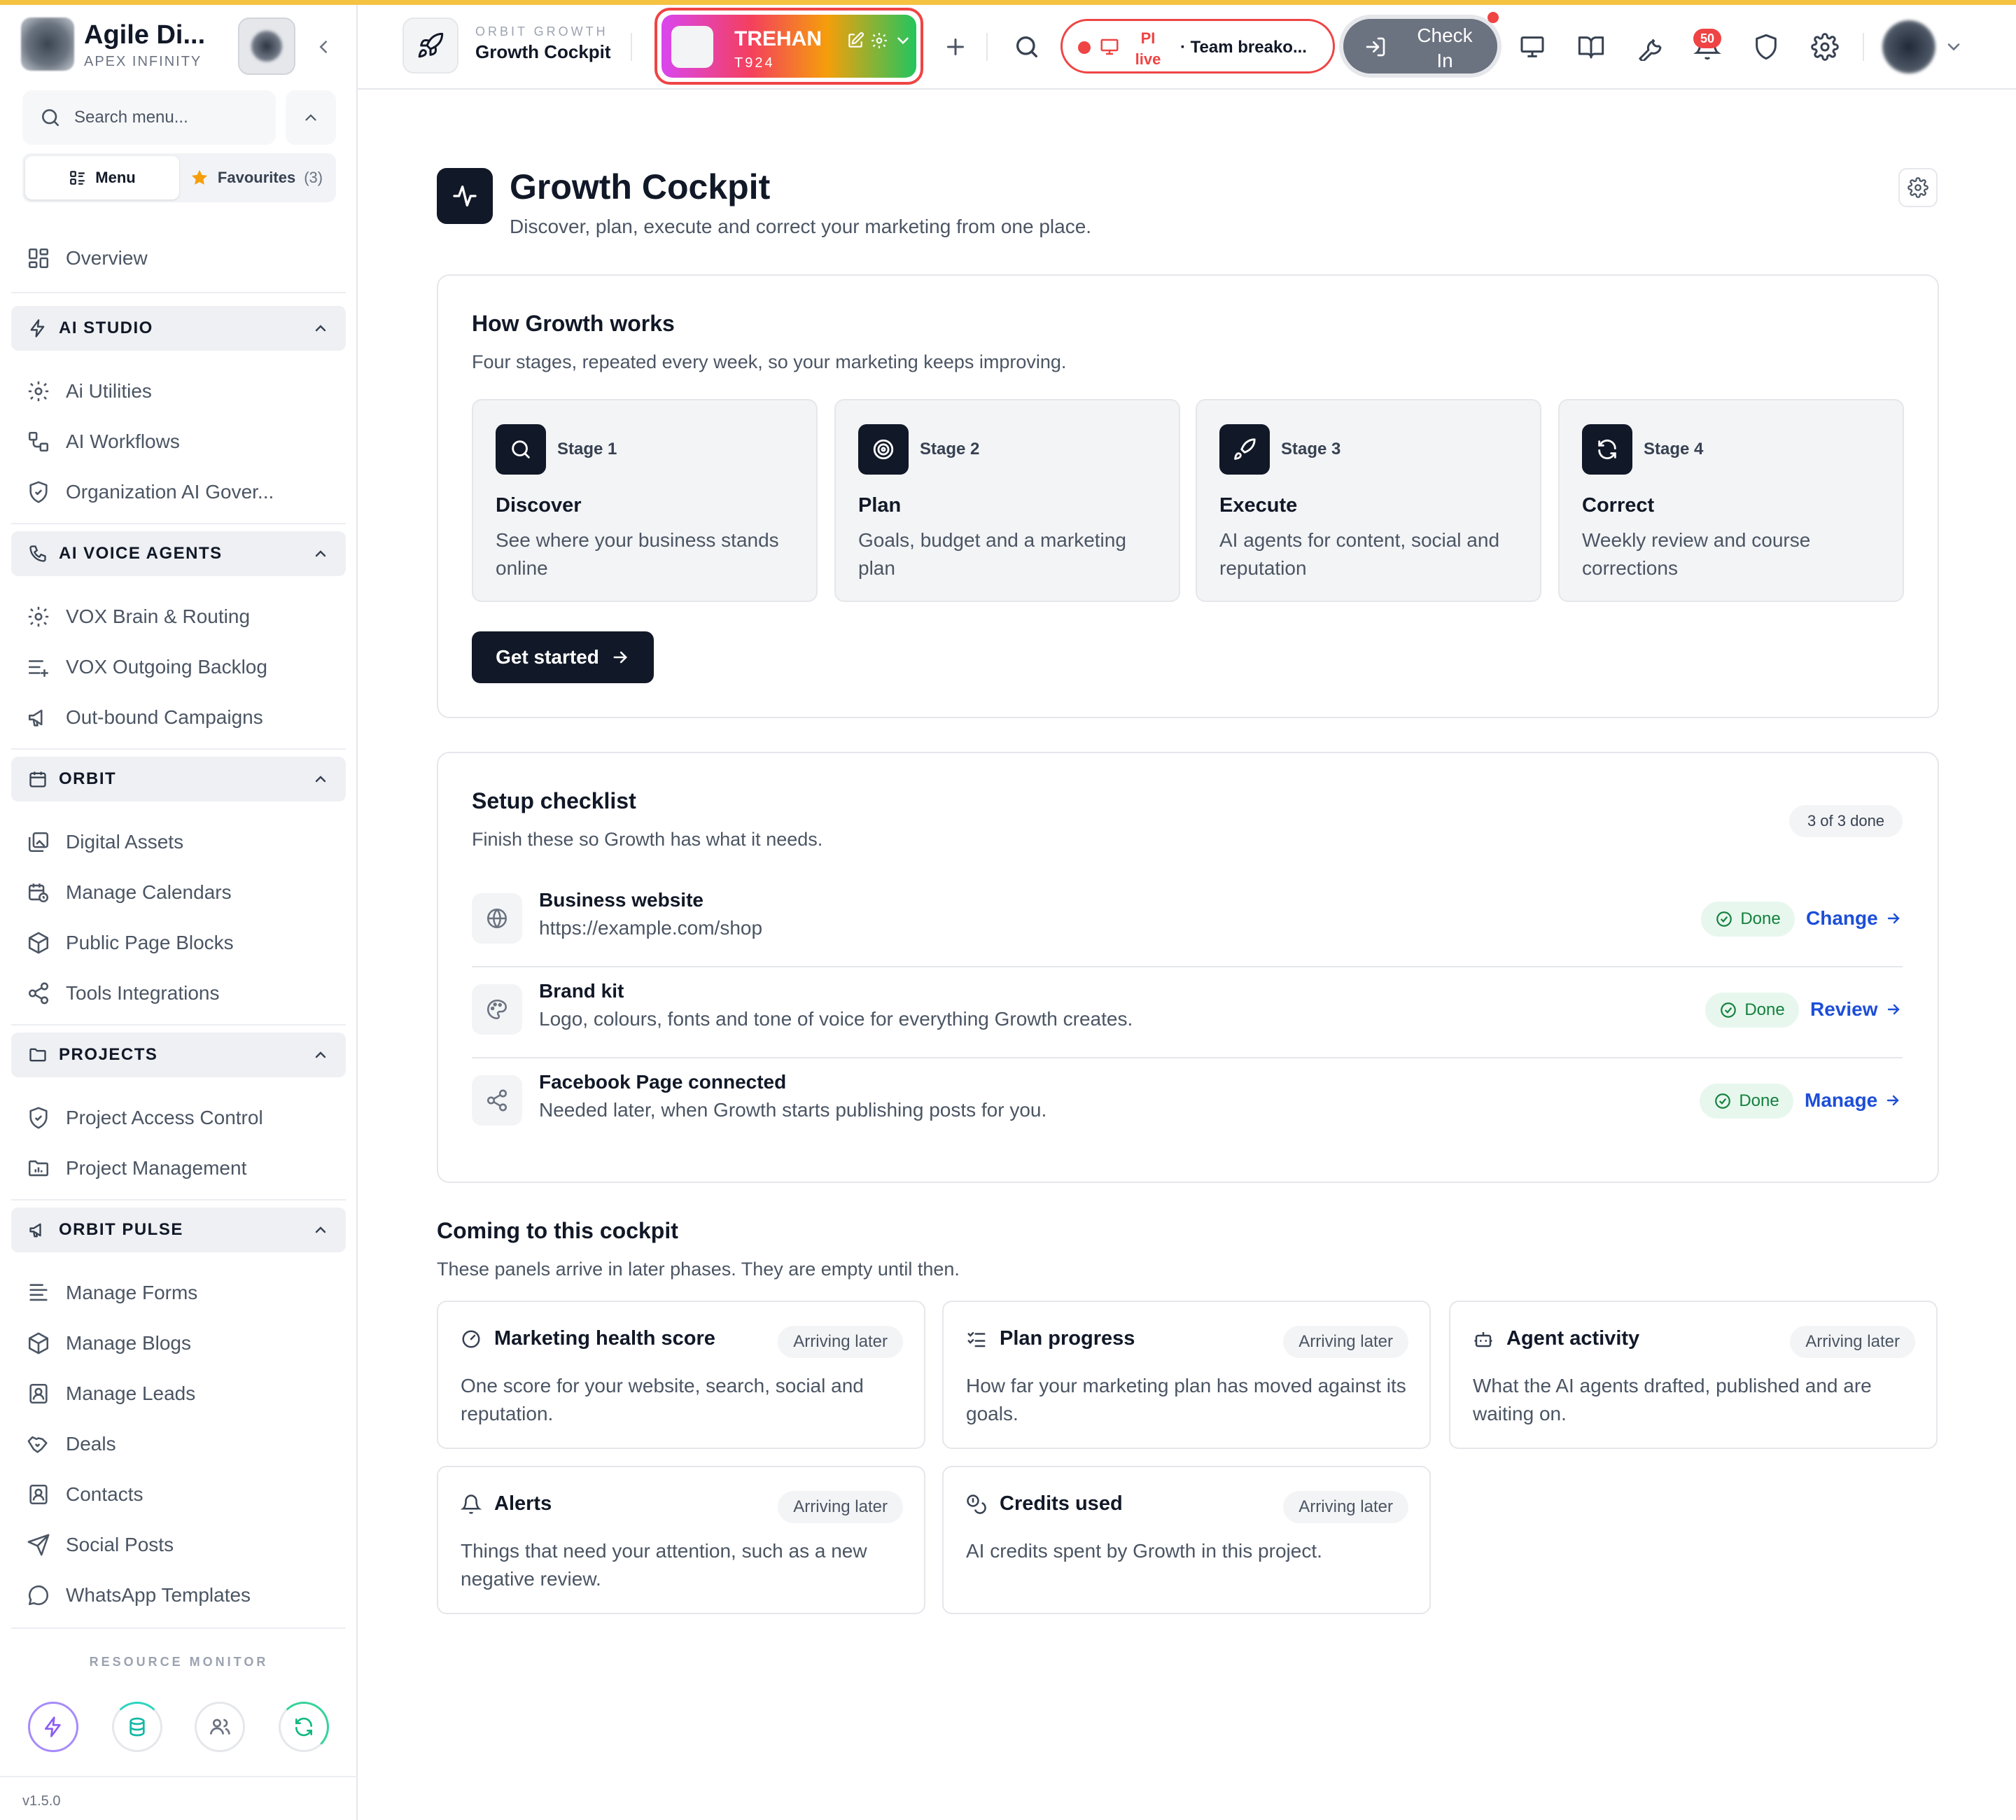  I want to click on resource-monitor-database, so click(137, 1727).